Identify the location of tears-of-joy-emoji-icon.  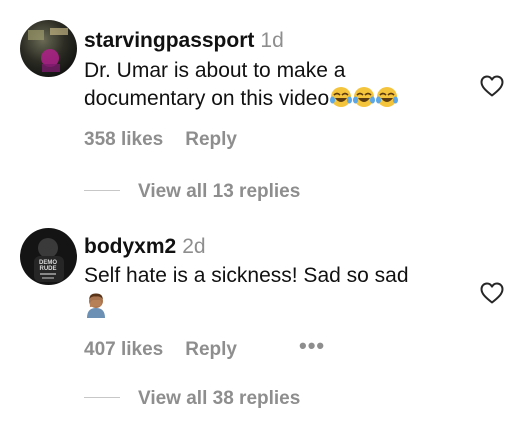
(365, 101).